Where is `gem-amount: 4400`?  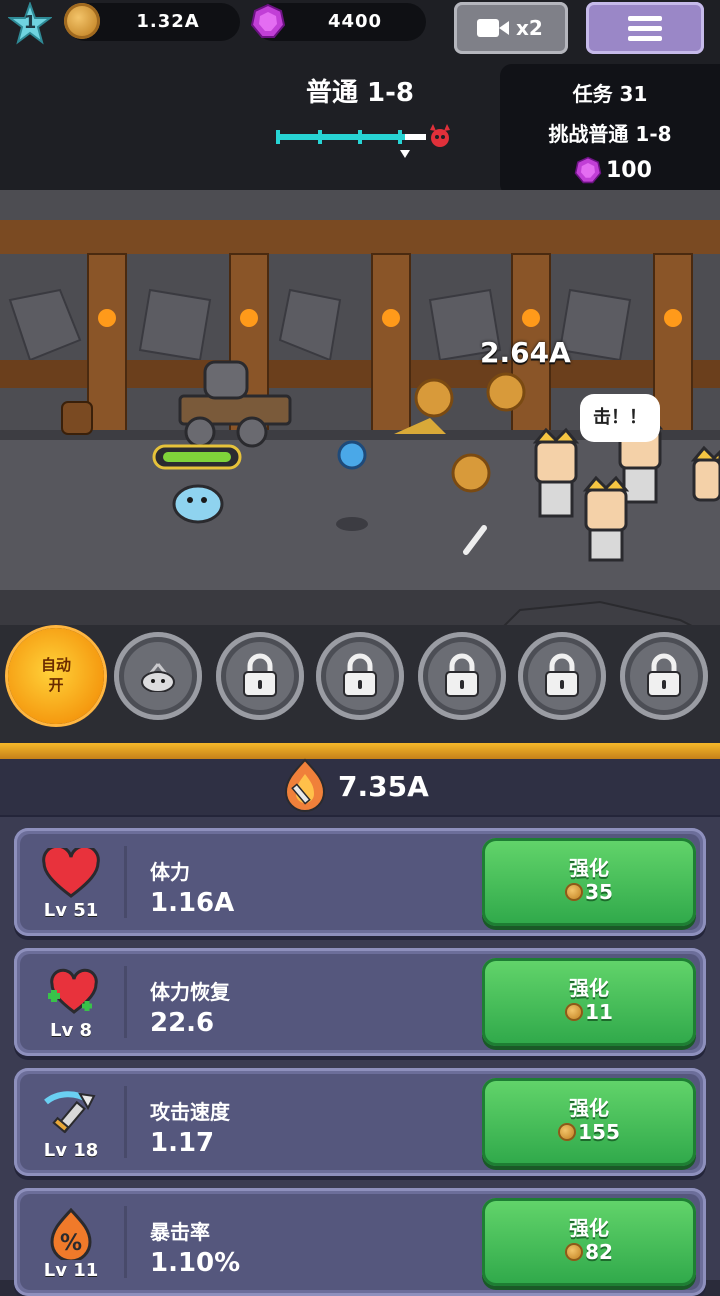 gem-amount: 4400 is located at coordinates (355, 21).